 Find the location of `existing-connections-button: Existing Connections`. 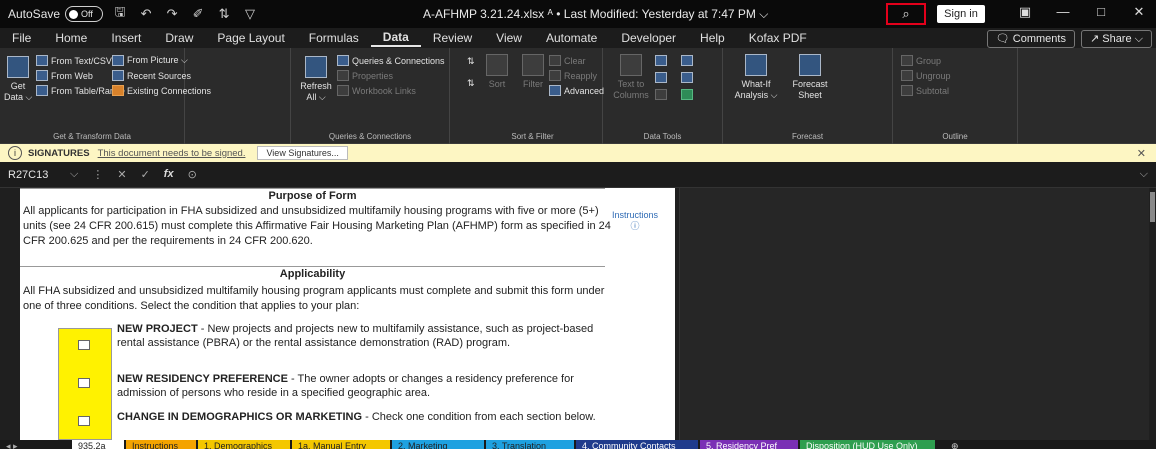

existing-connections-button: Existing Connections is located at coordinates (161, 90).